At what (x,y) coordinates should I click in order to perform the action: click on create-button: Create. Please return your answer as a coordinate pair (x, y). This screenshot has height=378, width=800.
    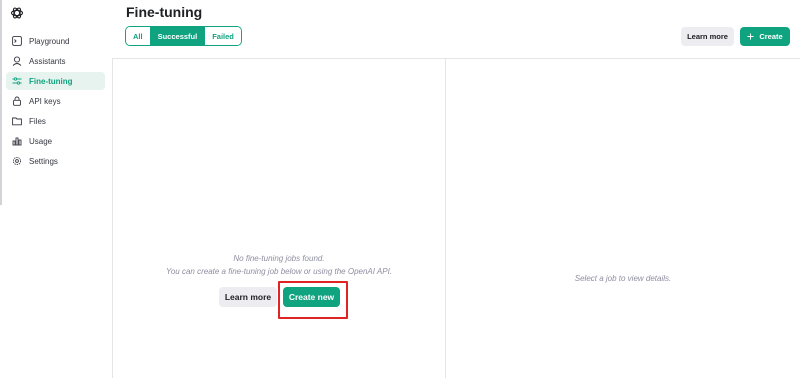
    Looking at the image, I should click on (765, 36).